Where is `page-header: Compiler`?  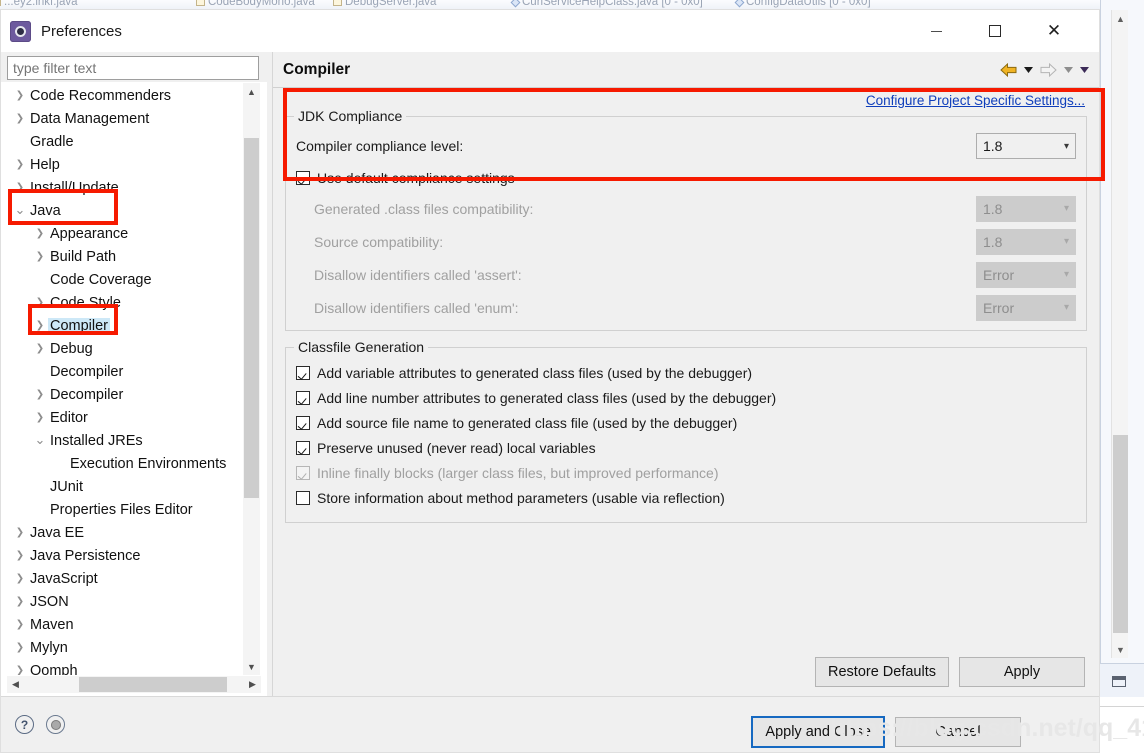
page-header: Compiler is located at coordinates (686, 70).